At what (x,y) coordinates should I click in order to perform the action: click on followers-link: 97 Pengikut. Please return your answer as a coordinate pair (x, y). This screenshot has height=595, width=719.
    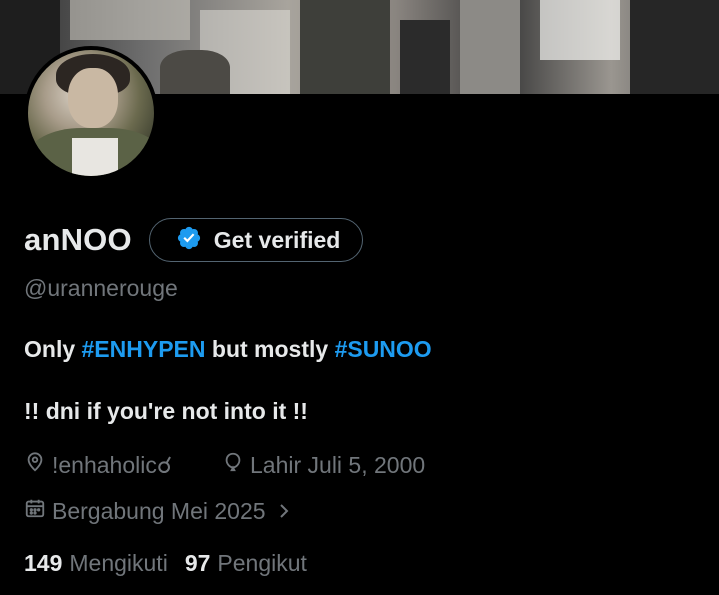
    Looking at the image, I should click on (246, 563).